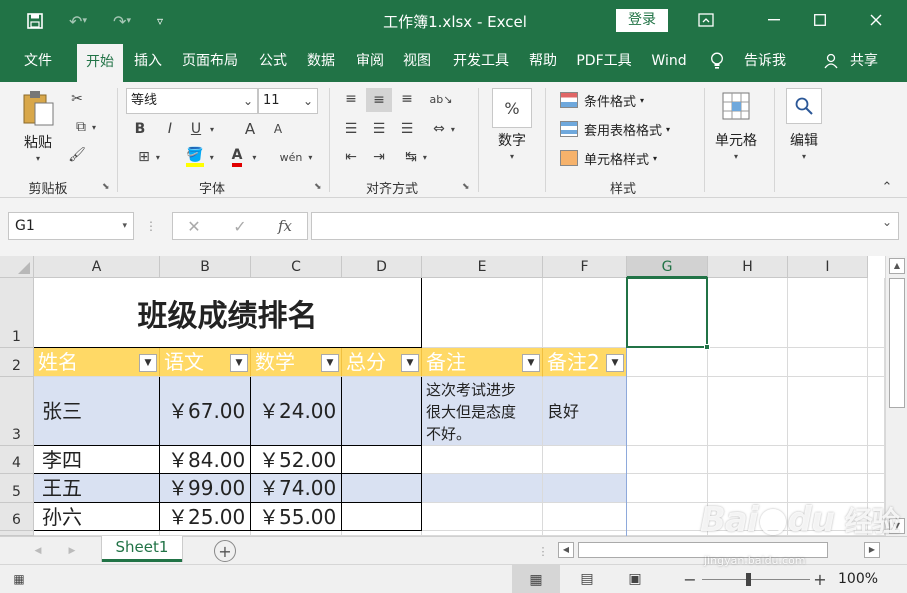  What do you see at coordinates (151, 226) in the screenshot?
I see `more-options-icon: ⋮` at bounding box center [151, 226].